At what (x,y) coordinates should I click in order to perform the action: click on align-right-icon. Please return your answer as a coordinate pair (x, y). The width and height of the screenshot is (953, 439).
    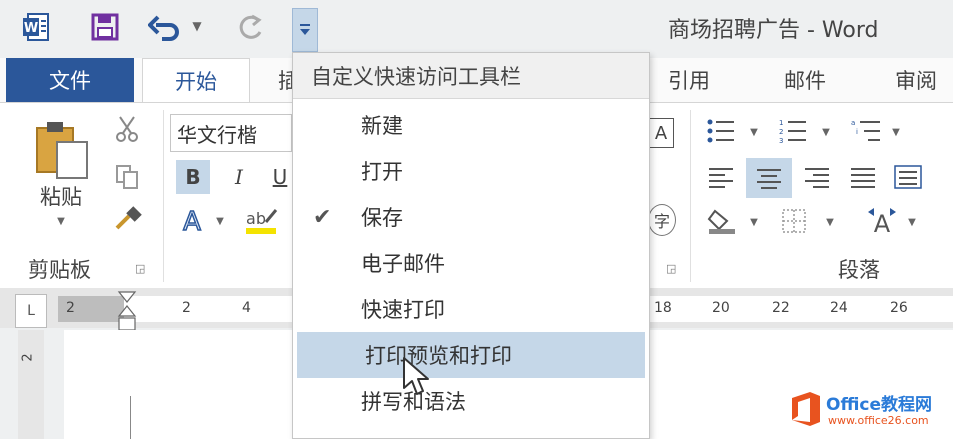
    Looking at the image, I should click on (817, 177).